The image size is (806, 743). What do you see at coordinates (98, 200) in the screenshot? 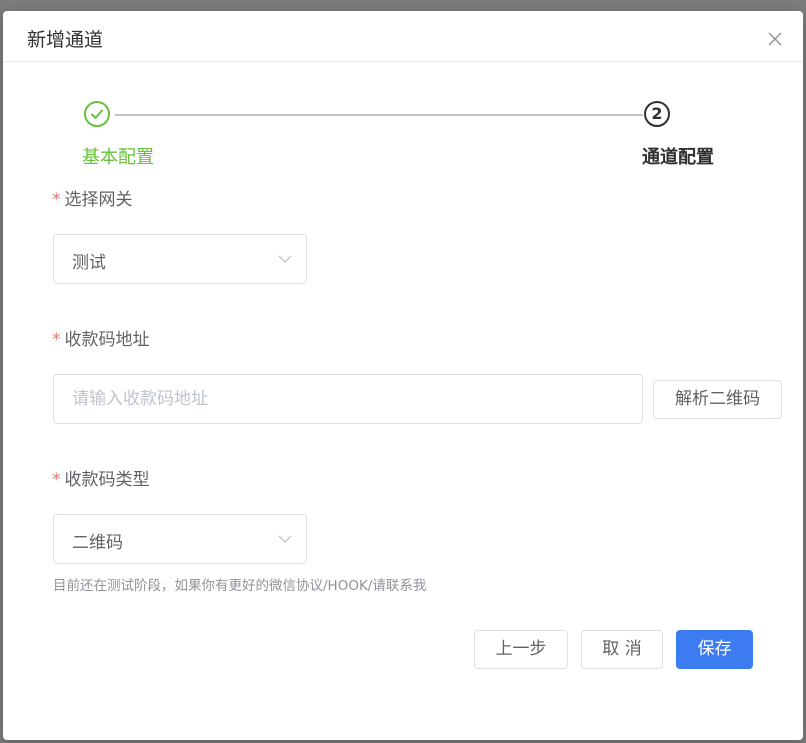
I see `gateway-label-text: 选择网关` at bounding box center [98, 200].